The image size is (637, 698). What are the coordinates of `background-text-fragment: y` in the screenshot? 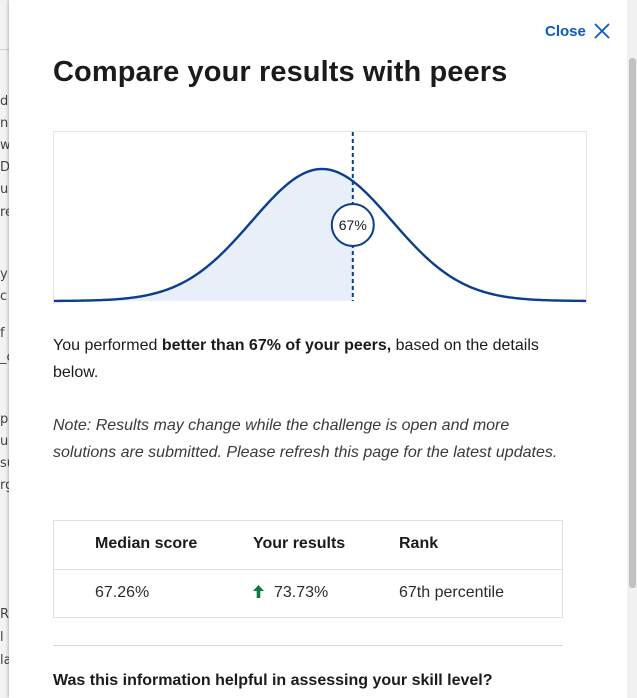 It's located at (4, 274).